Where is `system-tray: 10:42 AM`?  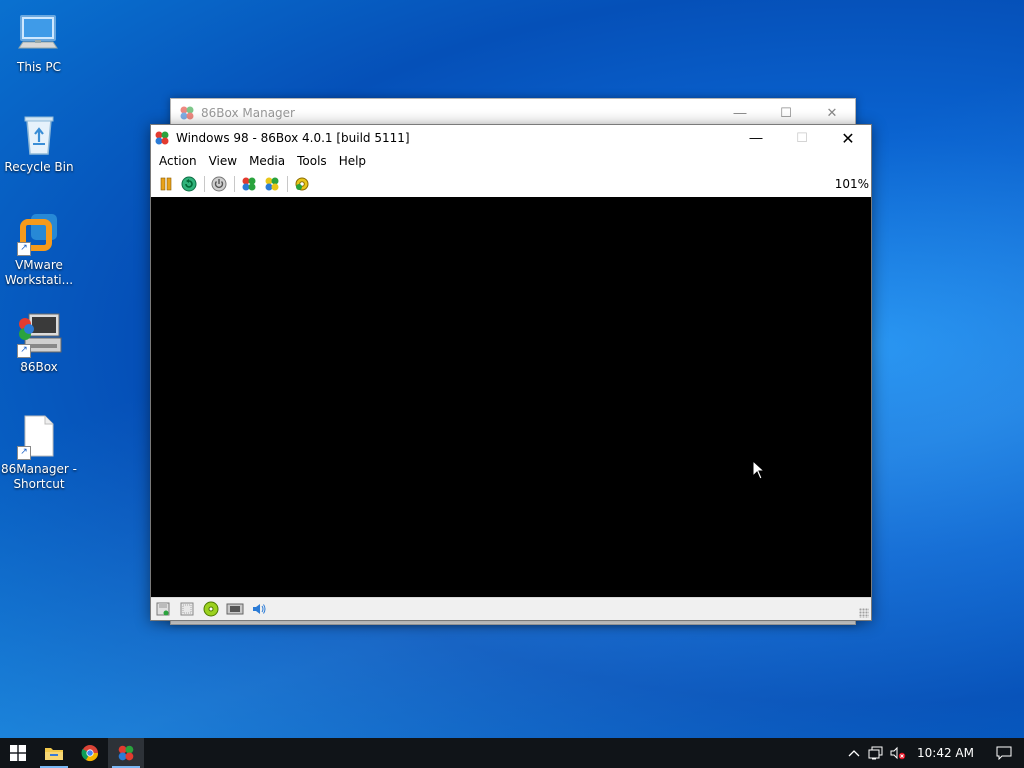
system-tray: 10:42 AM is located at coordinates (933, 753).